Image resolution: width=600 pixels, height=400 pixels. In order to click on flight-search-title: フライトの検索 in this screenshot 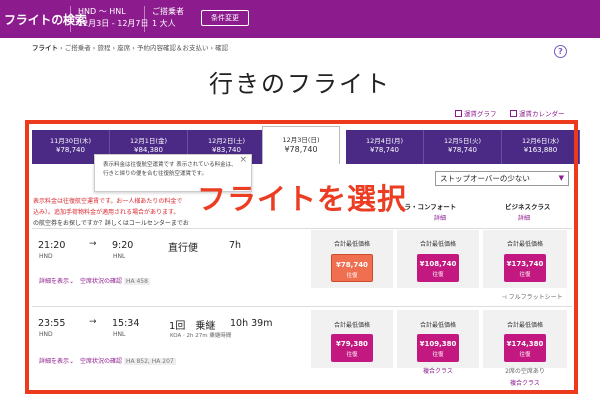, I will do `click(45, 20)`.